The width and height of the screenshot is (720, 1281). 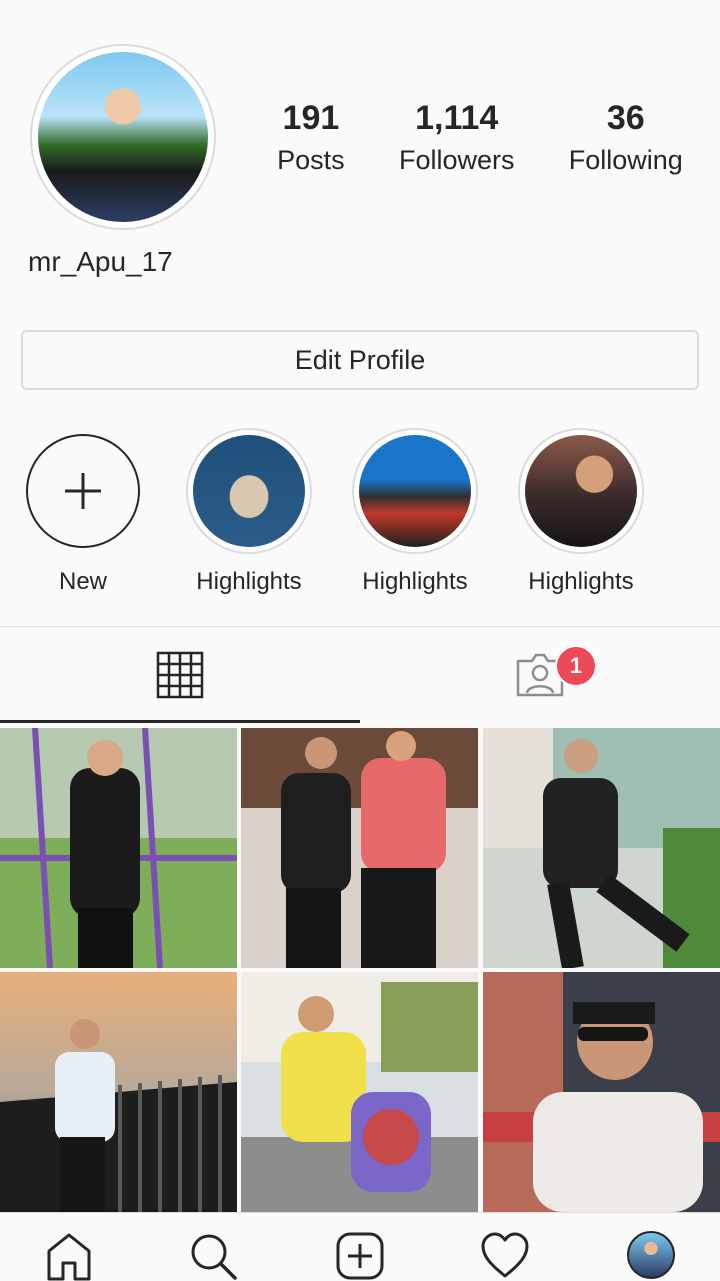 What do you see at coordinates (625, 160) in the screenshot?
I see `stat-label: Following` at bounding box center [625, 160].